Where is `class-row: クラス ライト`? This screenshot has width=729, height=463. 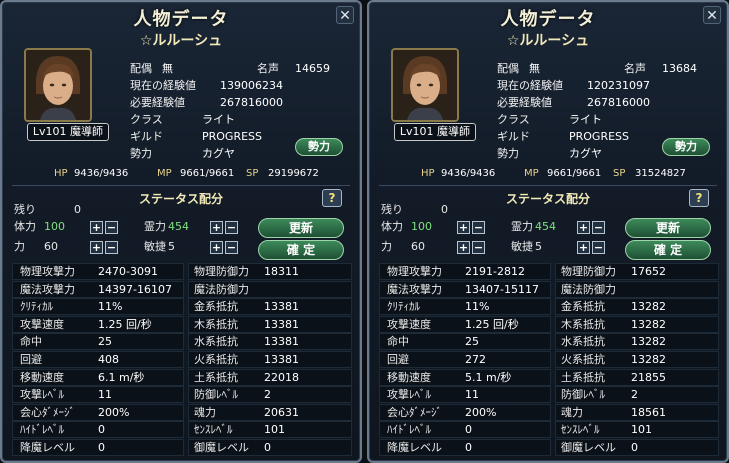 class-row: クラス ライト is located at coordinates (549, 119).